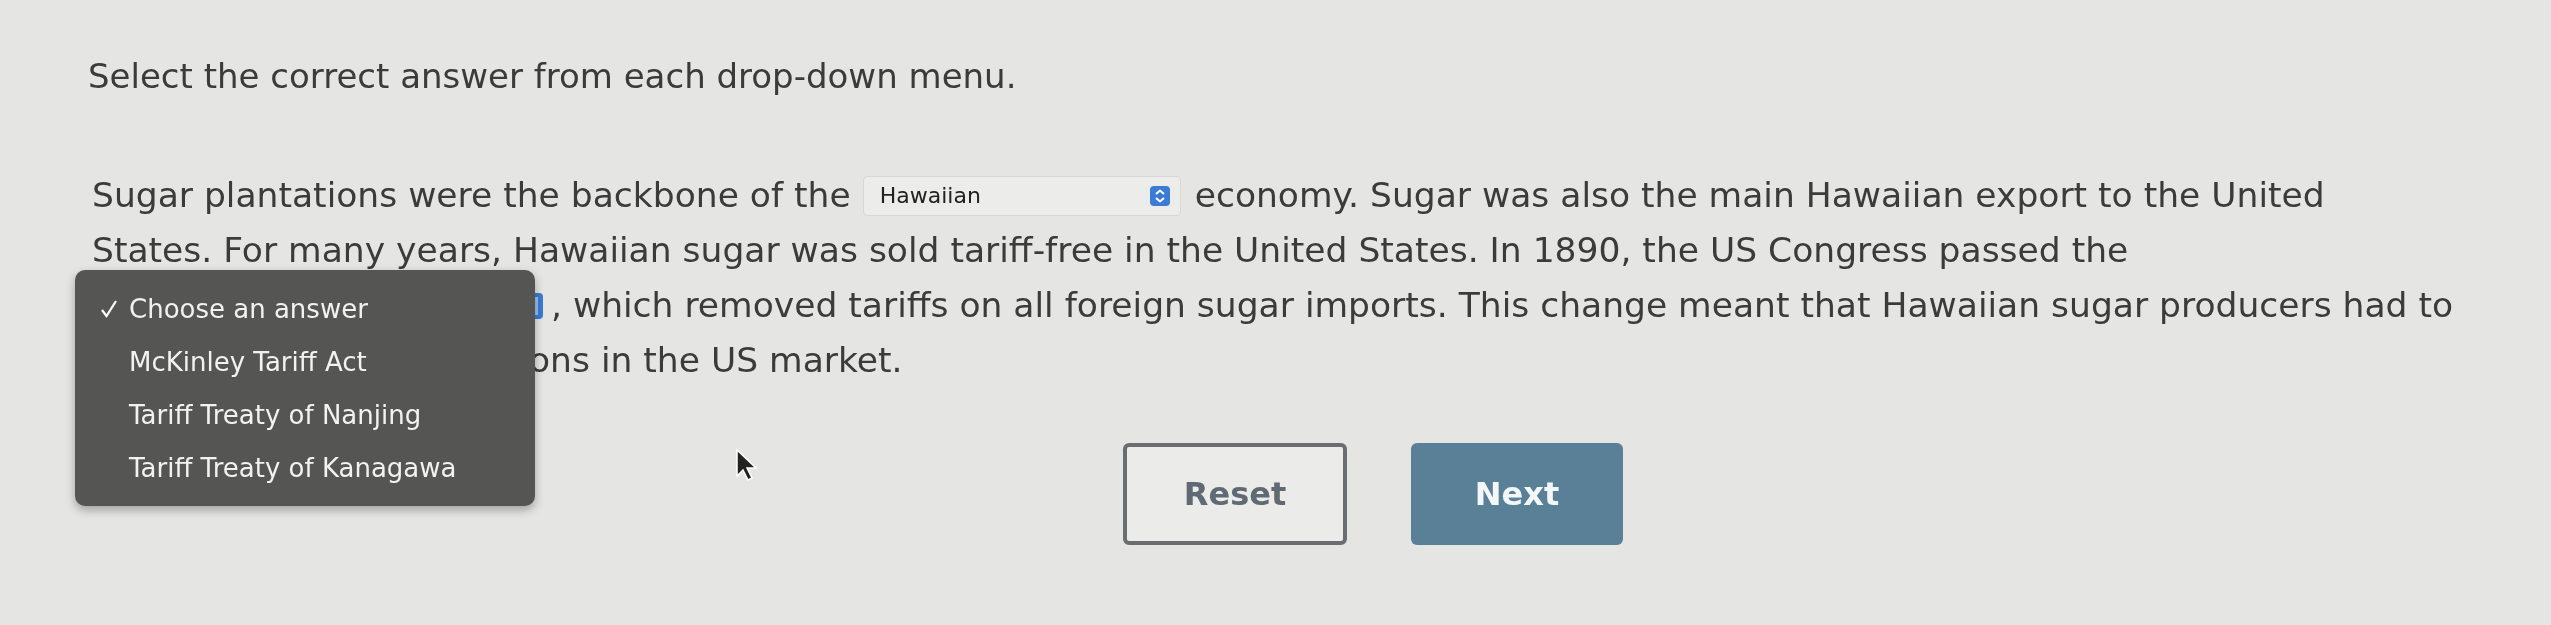  What do you see at coordinates (1159, 195) in the screenshot?
I see `updown-arrows-icon` at bounding box center [1159, 195].